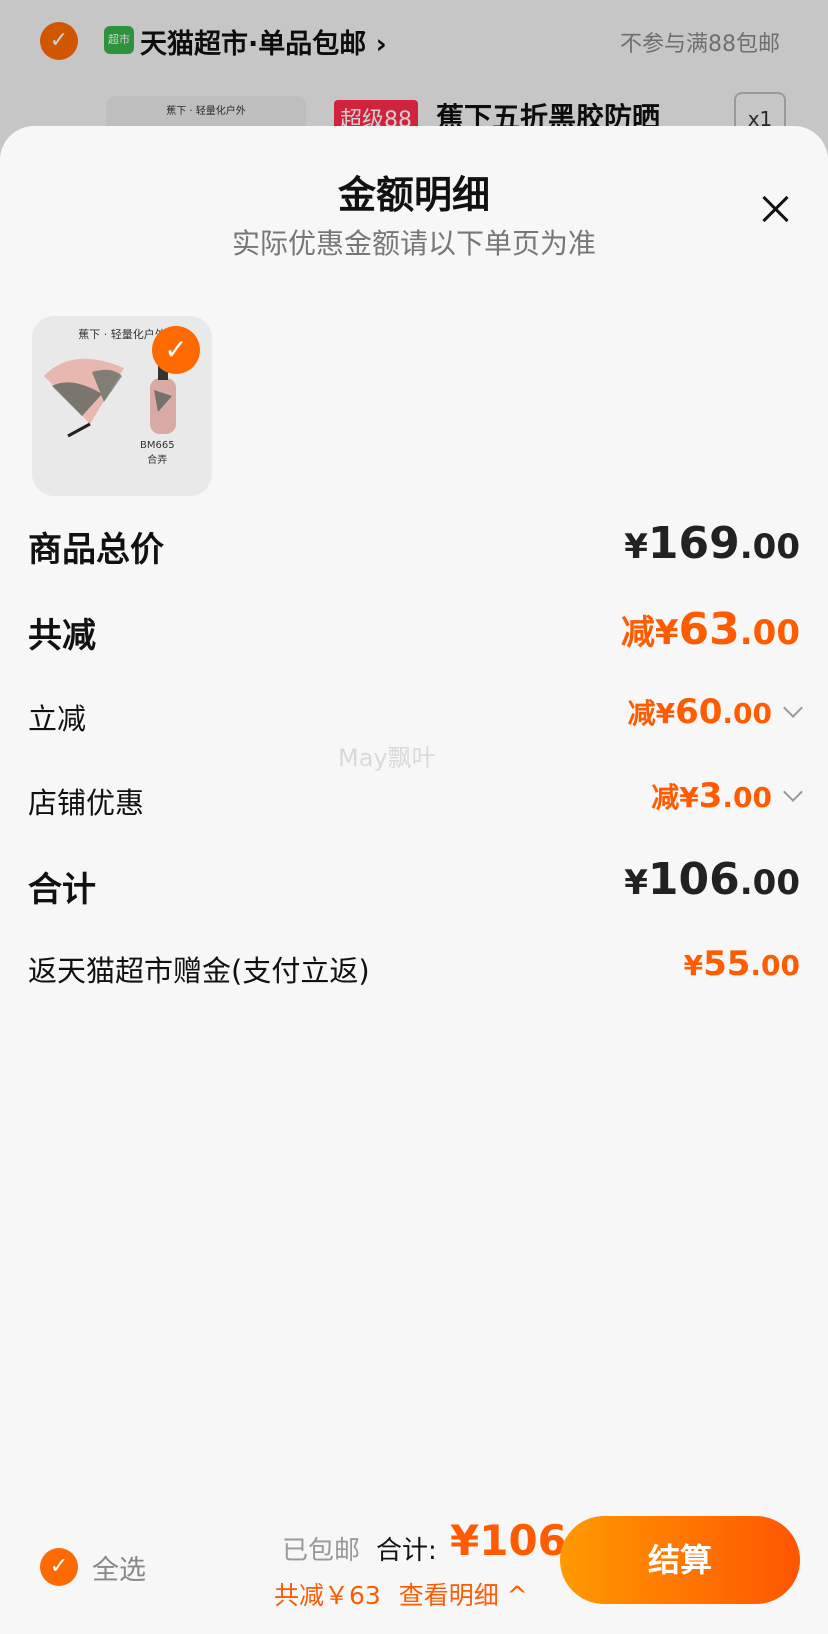 This screenshot has height=1634, width=828. I want to click on total-label: 合计:, so click(406, 1551).